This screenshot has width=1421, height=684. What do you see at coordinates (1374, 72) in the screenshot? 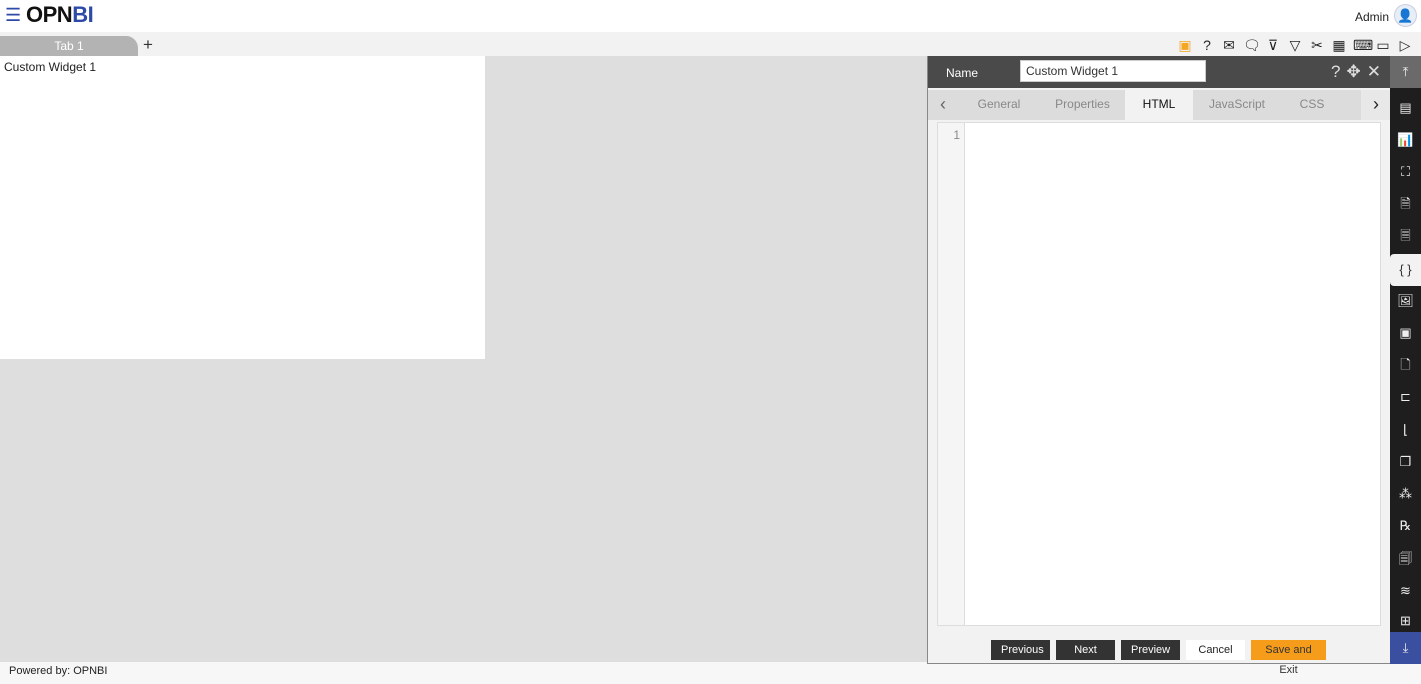
I see `close-icon: ✕` at bounding box center [1374, 72].